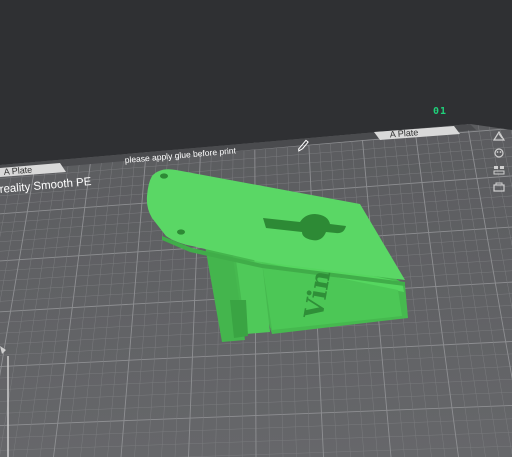 This screenshot has width=512, height=457. Describe the element at coordinates (499, 187) in the screenshot. I see `plate-settings-icon` at that location.